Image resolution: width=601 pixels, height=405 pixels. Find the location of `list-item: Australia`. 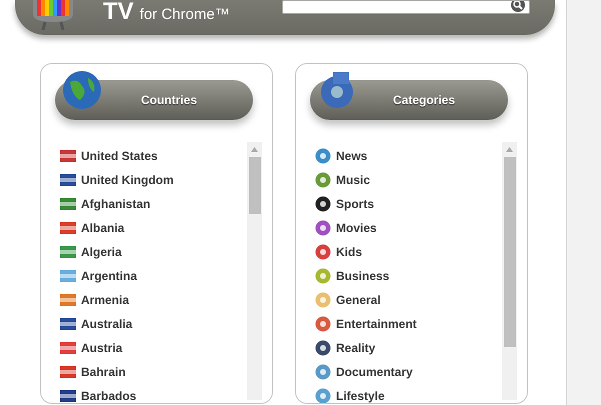

list-item: Australia is located at coordinates (106, 324).